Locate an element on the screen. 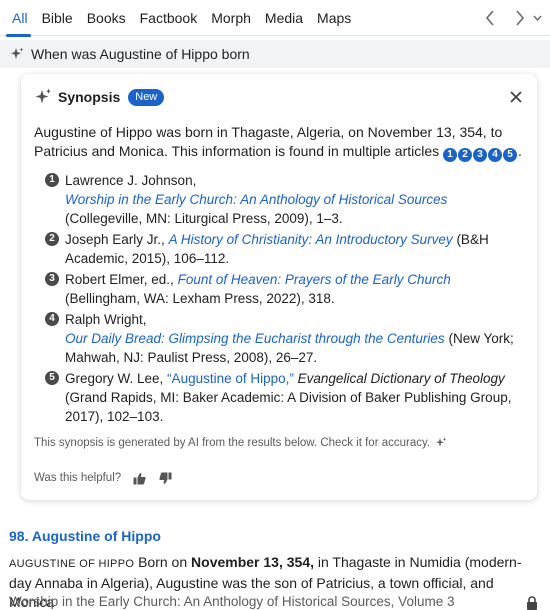 The width and height of the screenshot is (550, 610). article-link-3: 3 is located at coordinates (480, 155).